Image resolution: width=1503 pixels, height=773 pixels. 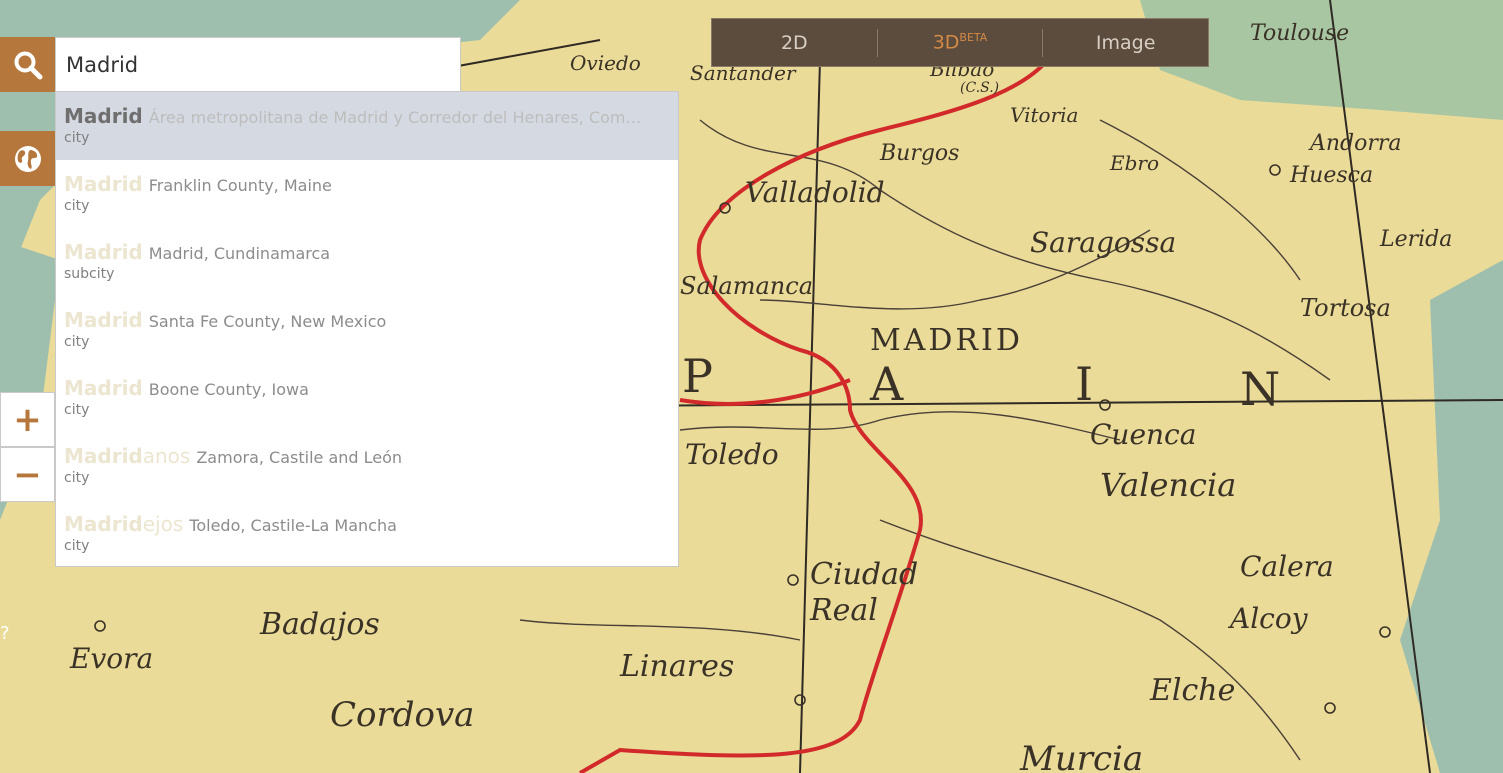 What do you see at coordinates (1134, 163) in the screenshot?
I see `map-label: Ebro` at bounding box center [1134, 163].